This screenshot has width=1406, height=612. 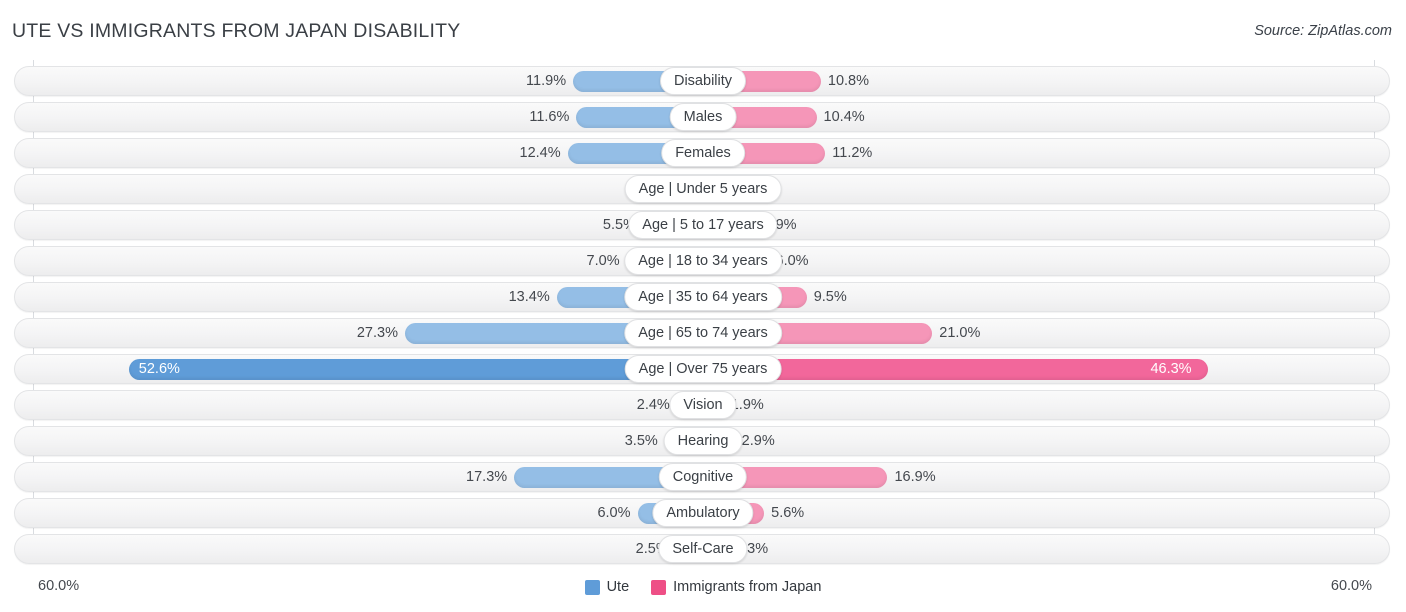 I want to click on row-category-label: Females, so click(x=703, y=153).